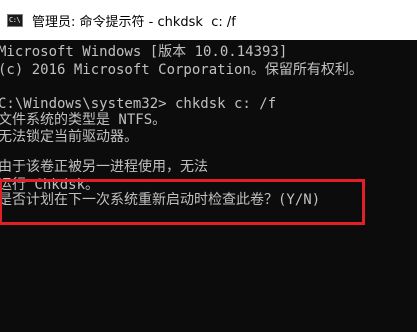  What do you see at coordinates (83, 120) in the screenshot?
I see `console-line-filesystem: 文件系统的类型是 NTFS。` at bounding box center [83, 120].